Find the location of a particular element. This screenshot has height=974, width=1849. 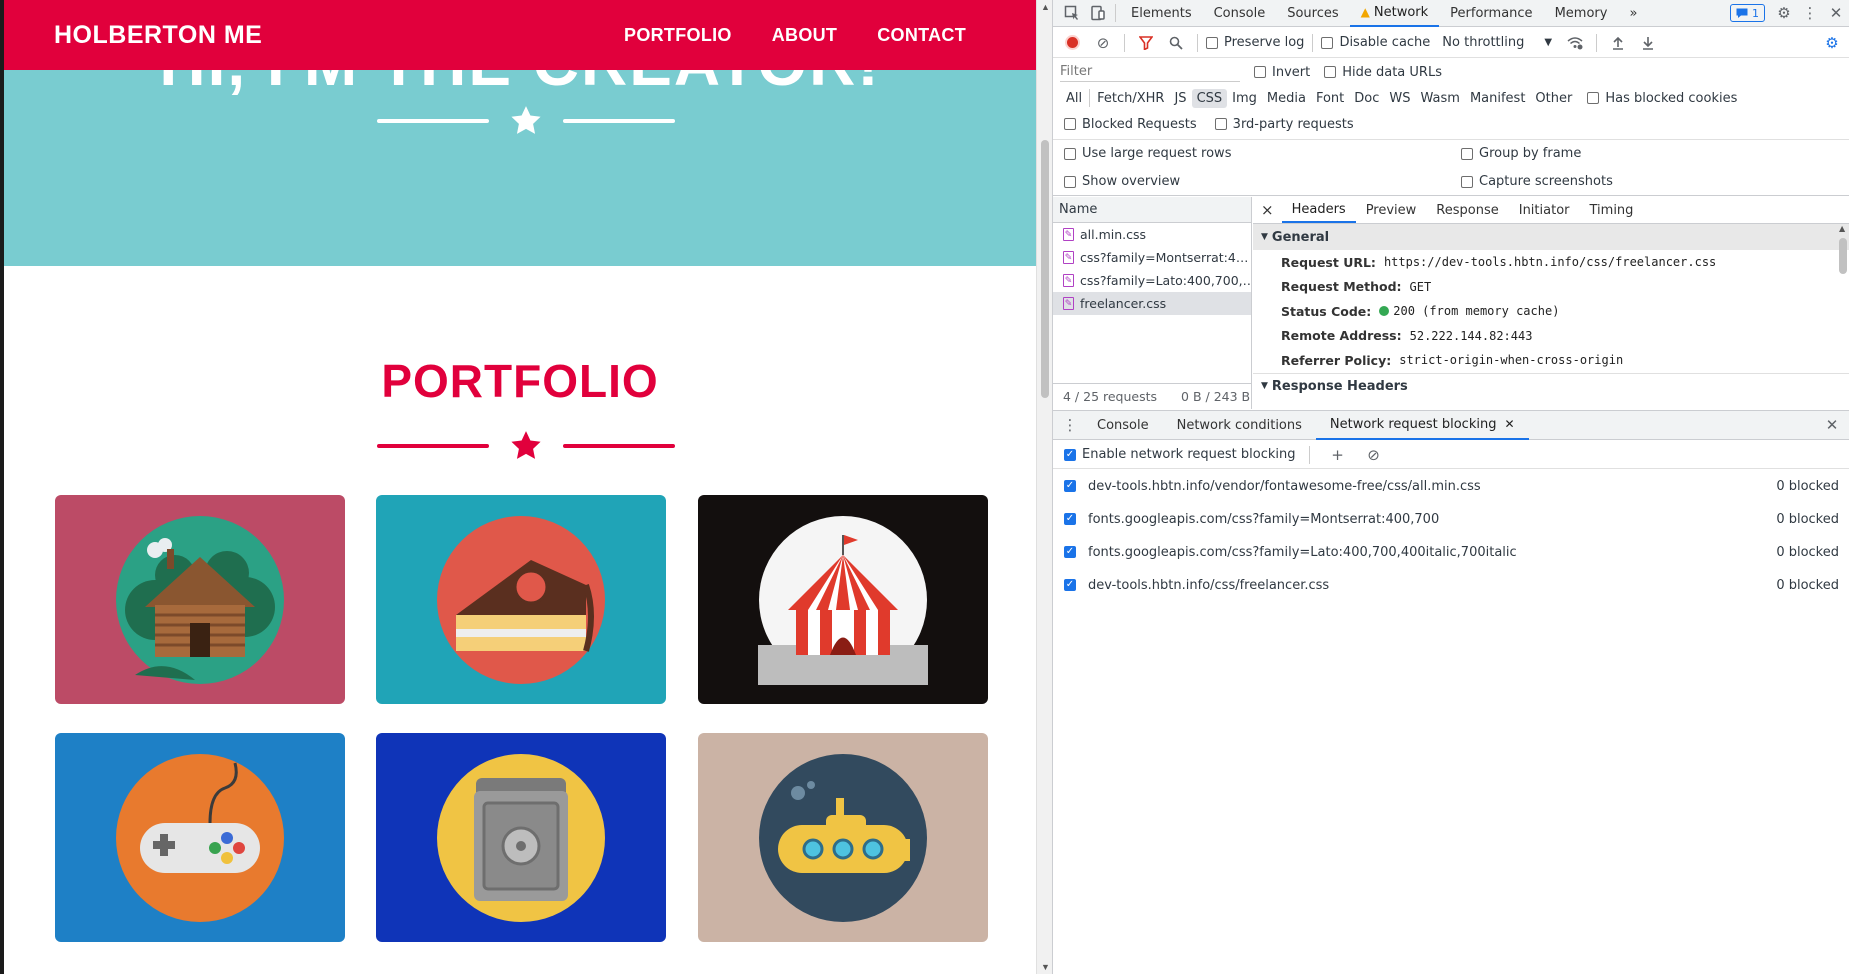

clear-icon: ⊘ is located at coordinates (1103, 43).